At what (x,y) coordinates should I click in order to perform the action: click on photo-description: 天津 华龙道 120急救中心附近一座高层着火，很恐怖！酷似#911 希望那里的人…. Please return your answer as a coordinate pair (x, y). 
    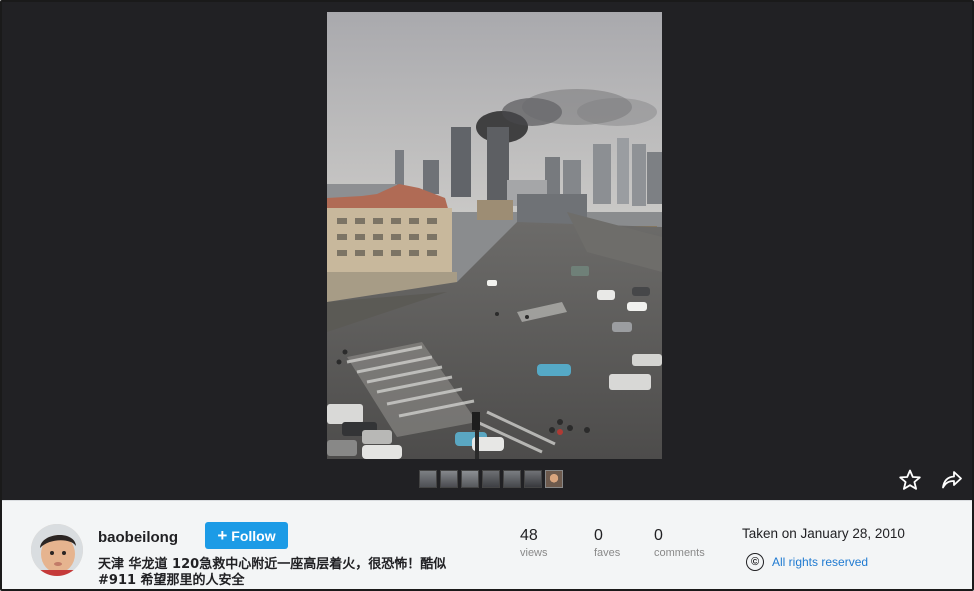
    Looking at the image, I should click on (272, 572).